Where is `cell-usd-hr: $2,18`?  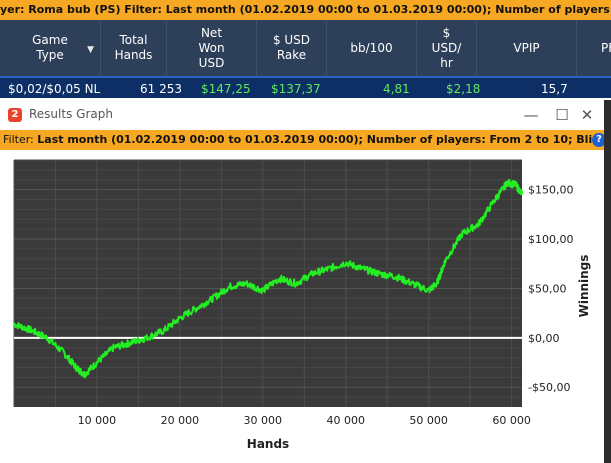
cell-usd-hr: $2,18 is located at coordinates (463, 89).